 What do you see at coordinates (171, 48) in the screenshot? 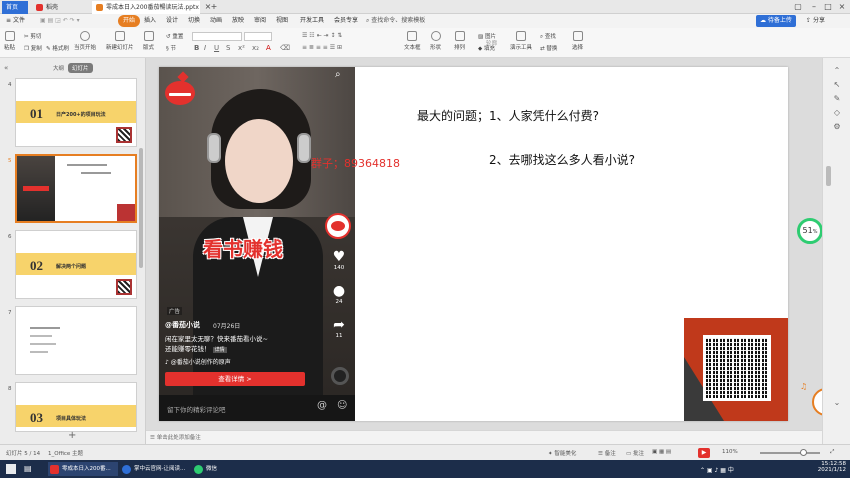
I see `section-button: § 节` at bounding box center [171, 48].